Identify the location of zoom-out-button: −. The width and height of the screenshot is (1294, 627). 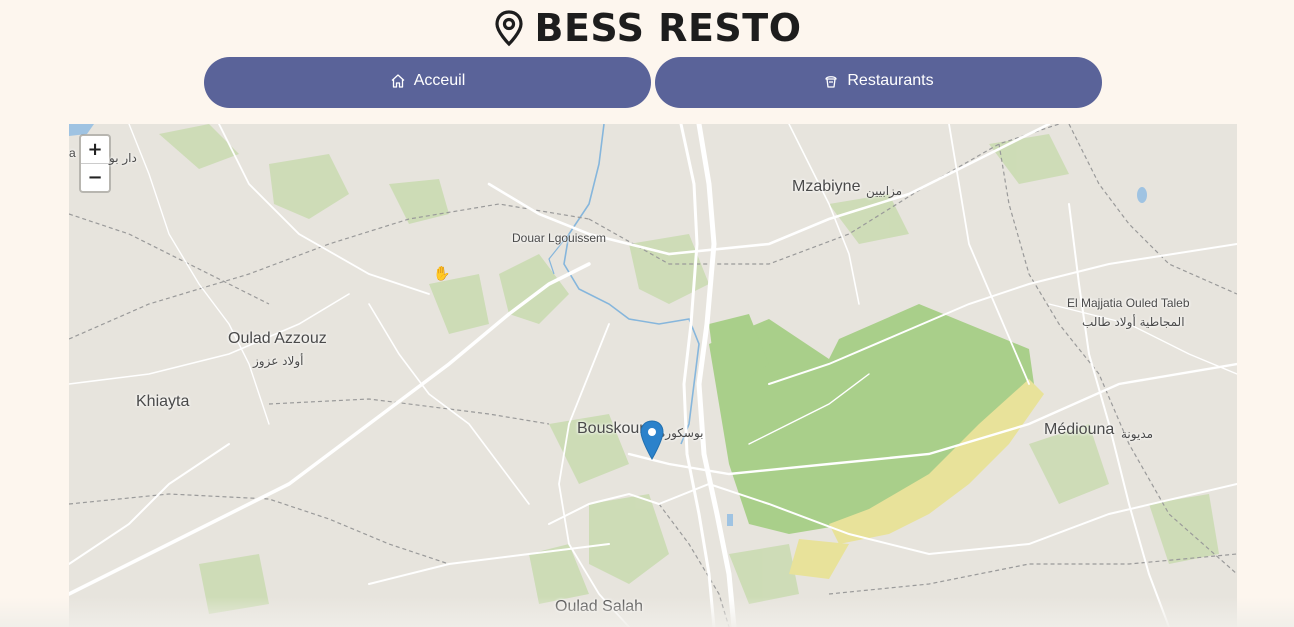
(95, 177).